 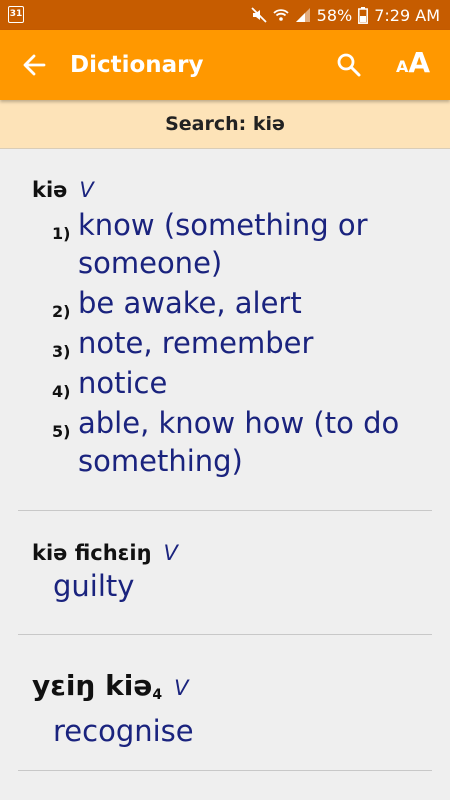 I want to click on sense-gloss: able, know how (to do something), so click(x=239, y=442).